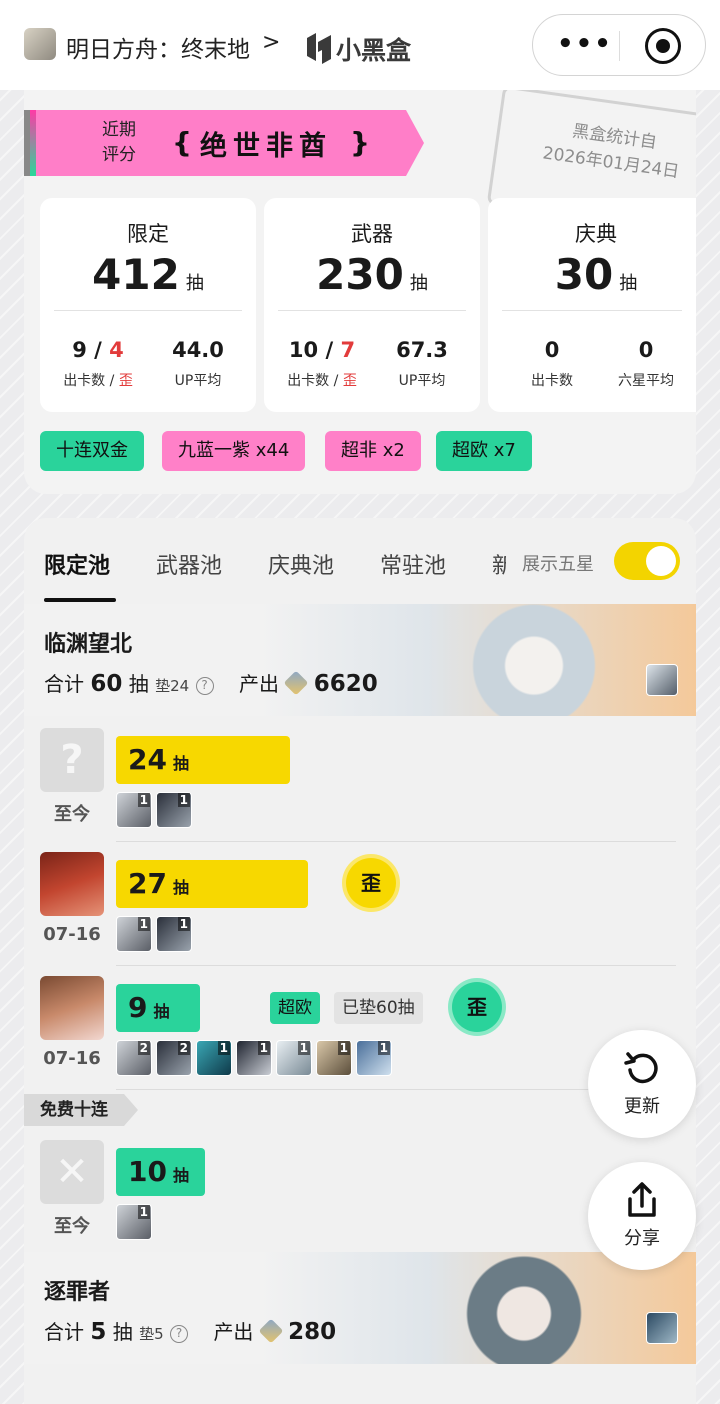  I want to click on pool-summary: 合计 60 抽 垫24 ? 产出 6620, so click(211, 682).